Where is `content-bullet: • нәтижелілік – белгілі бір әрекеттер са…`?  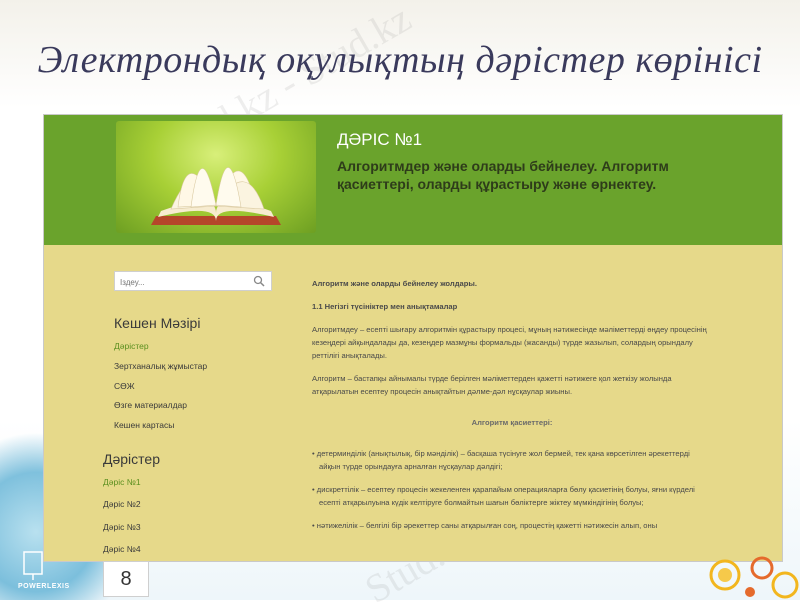
content-bullet: • нәтижелілік – белгілі бір әрекеттер са… is located at coordinates (485, 525).